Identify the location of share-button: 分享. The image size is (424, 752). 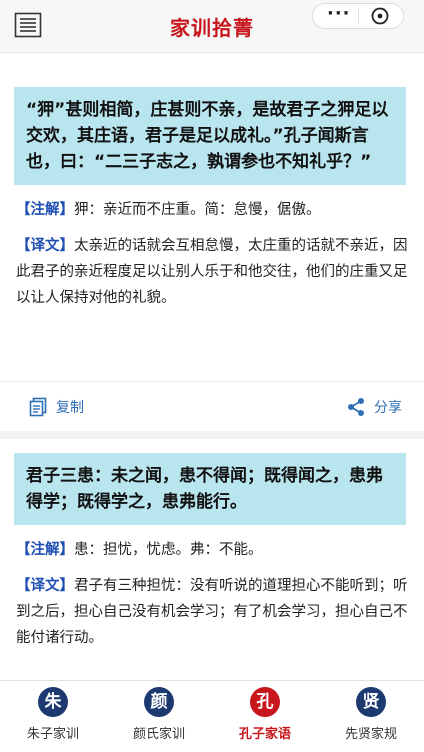
(374, 407).